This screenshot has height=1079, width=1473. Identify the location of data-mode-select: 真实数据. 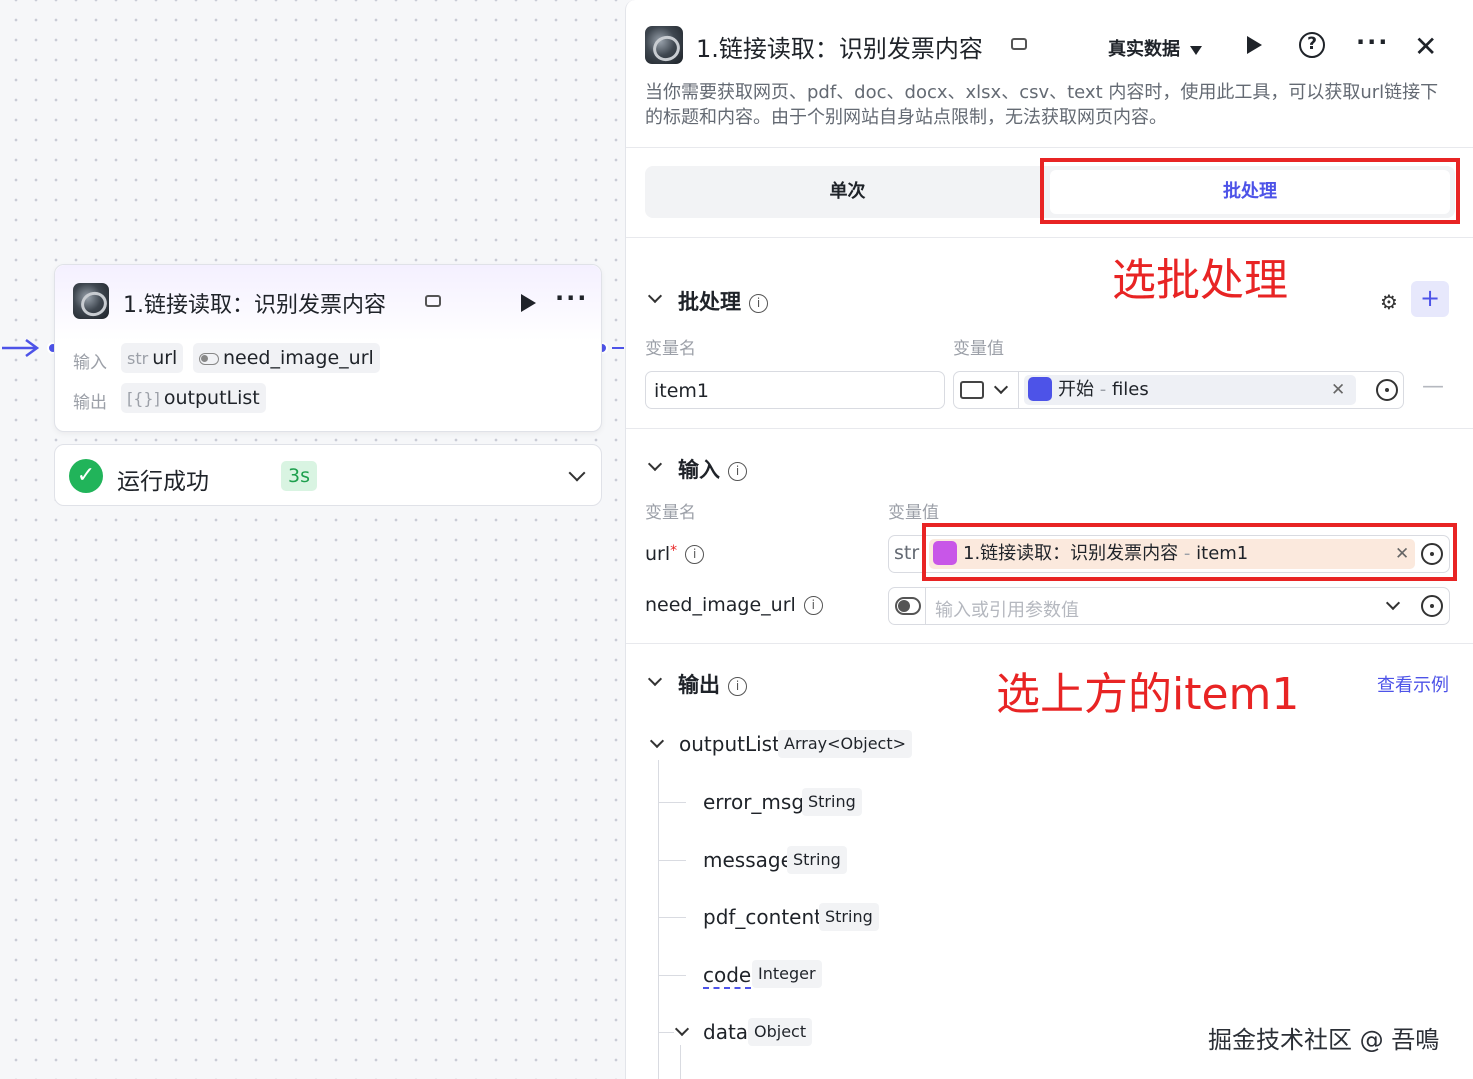
(1155, 48).